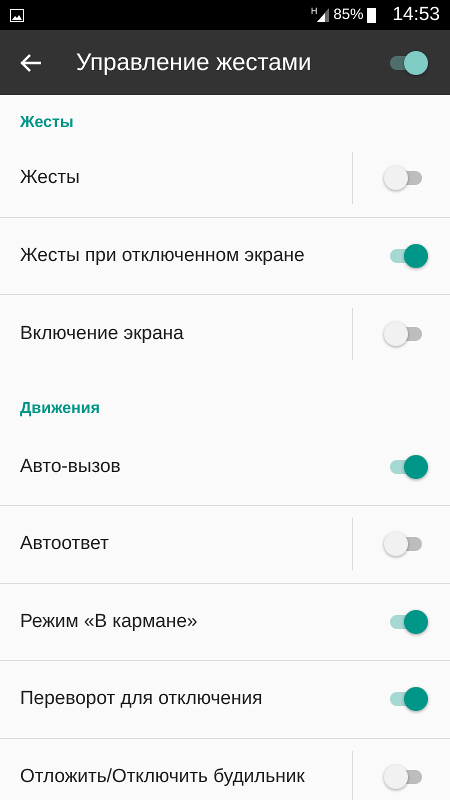  I want to click on setting-label: Режим «В кармане», so click(109, 622).